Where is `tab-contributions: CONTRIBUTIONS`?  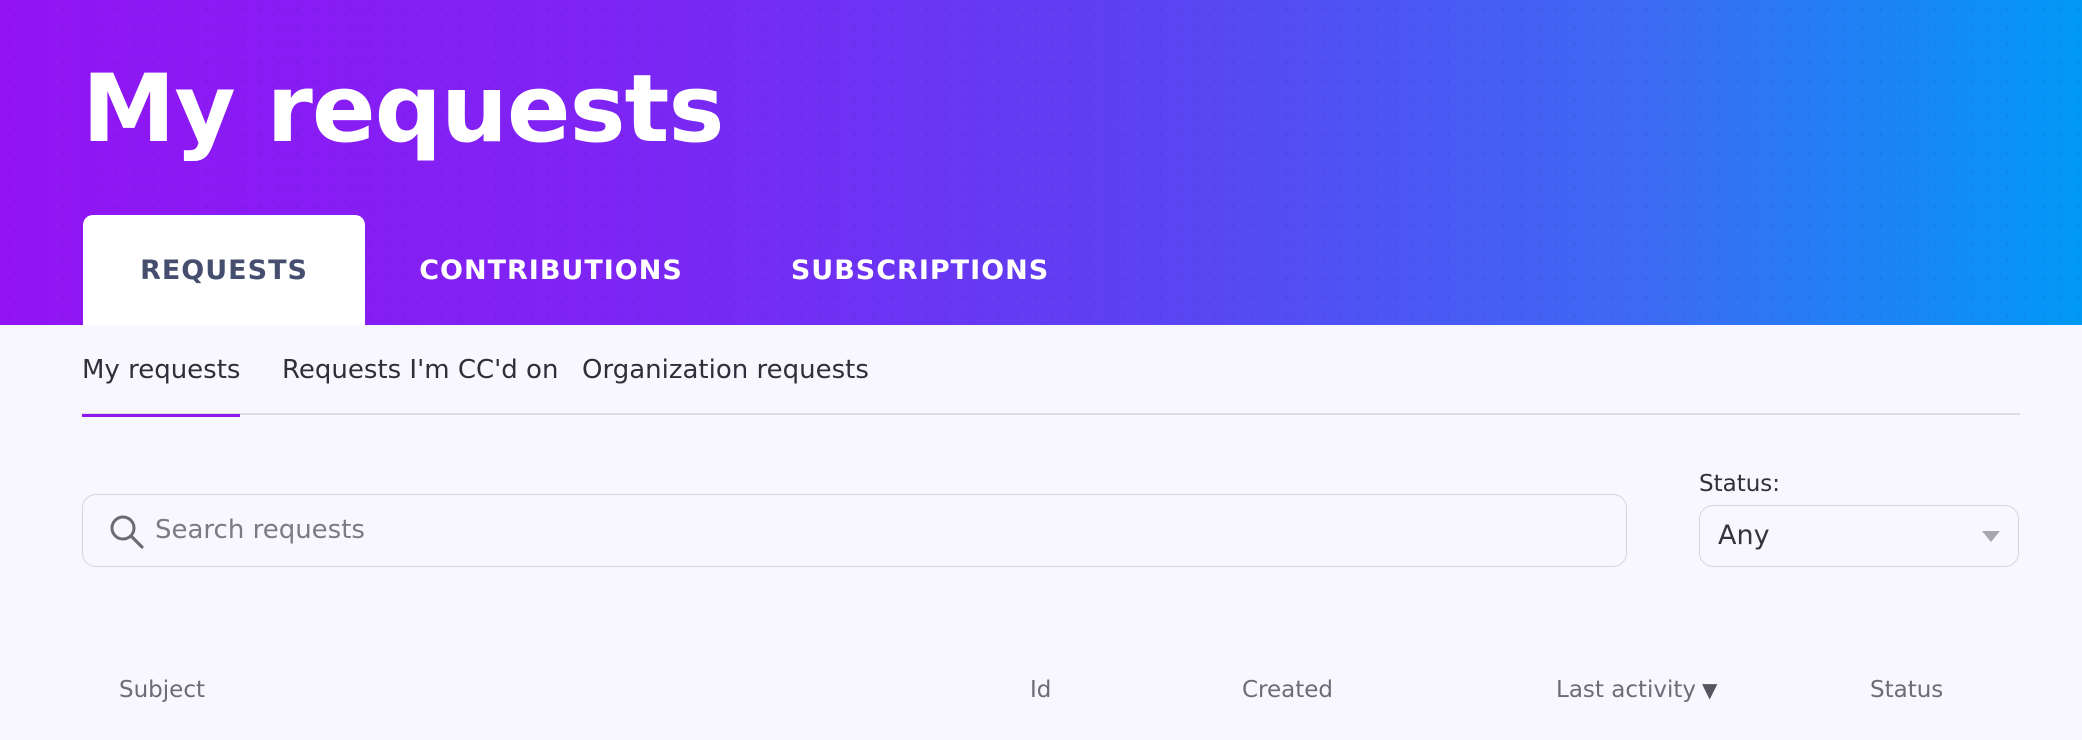
tab-contributions: CONTRIBUTIONS is located at coordinates (551, 270).